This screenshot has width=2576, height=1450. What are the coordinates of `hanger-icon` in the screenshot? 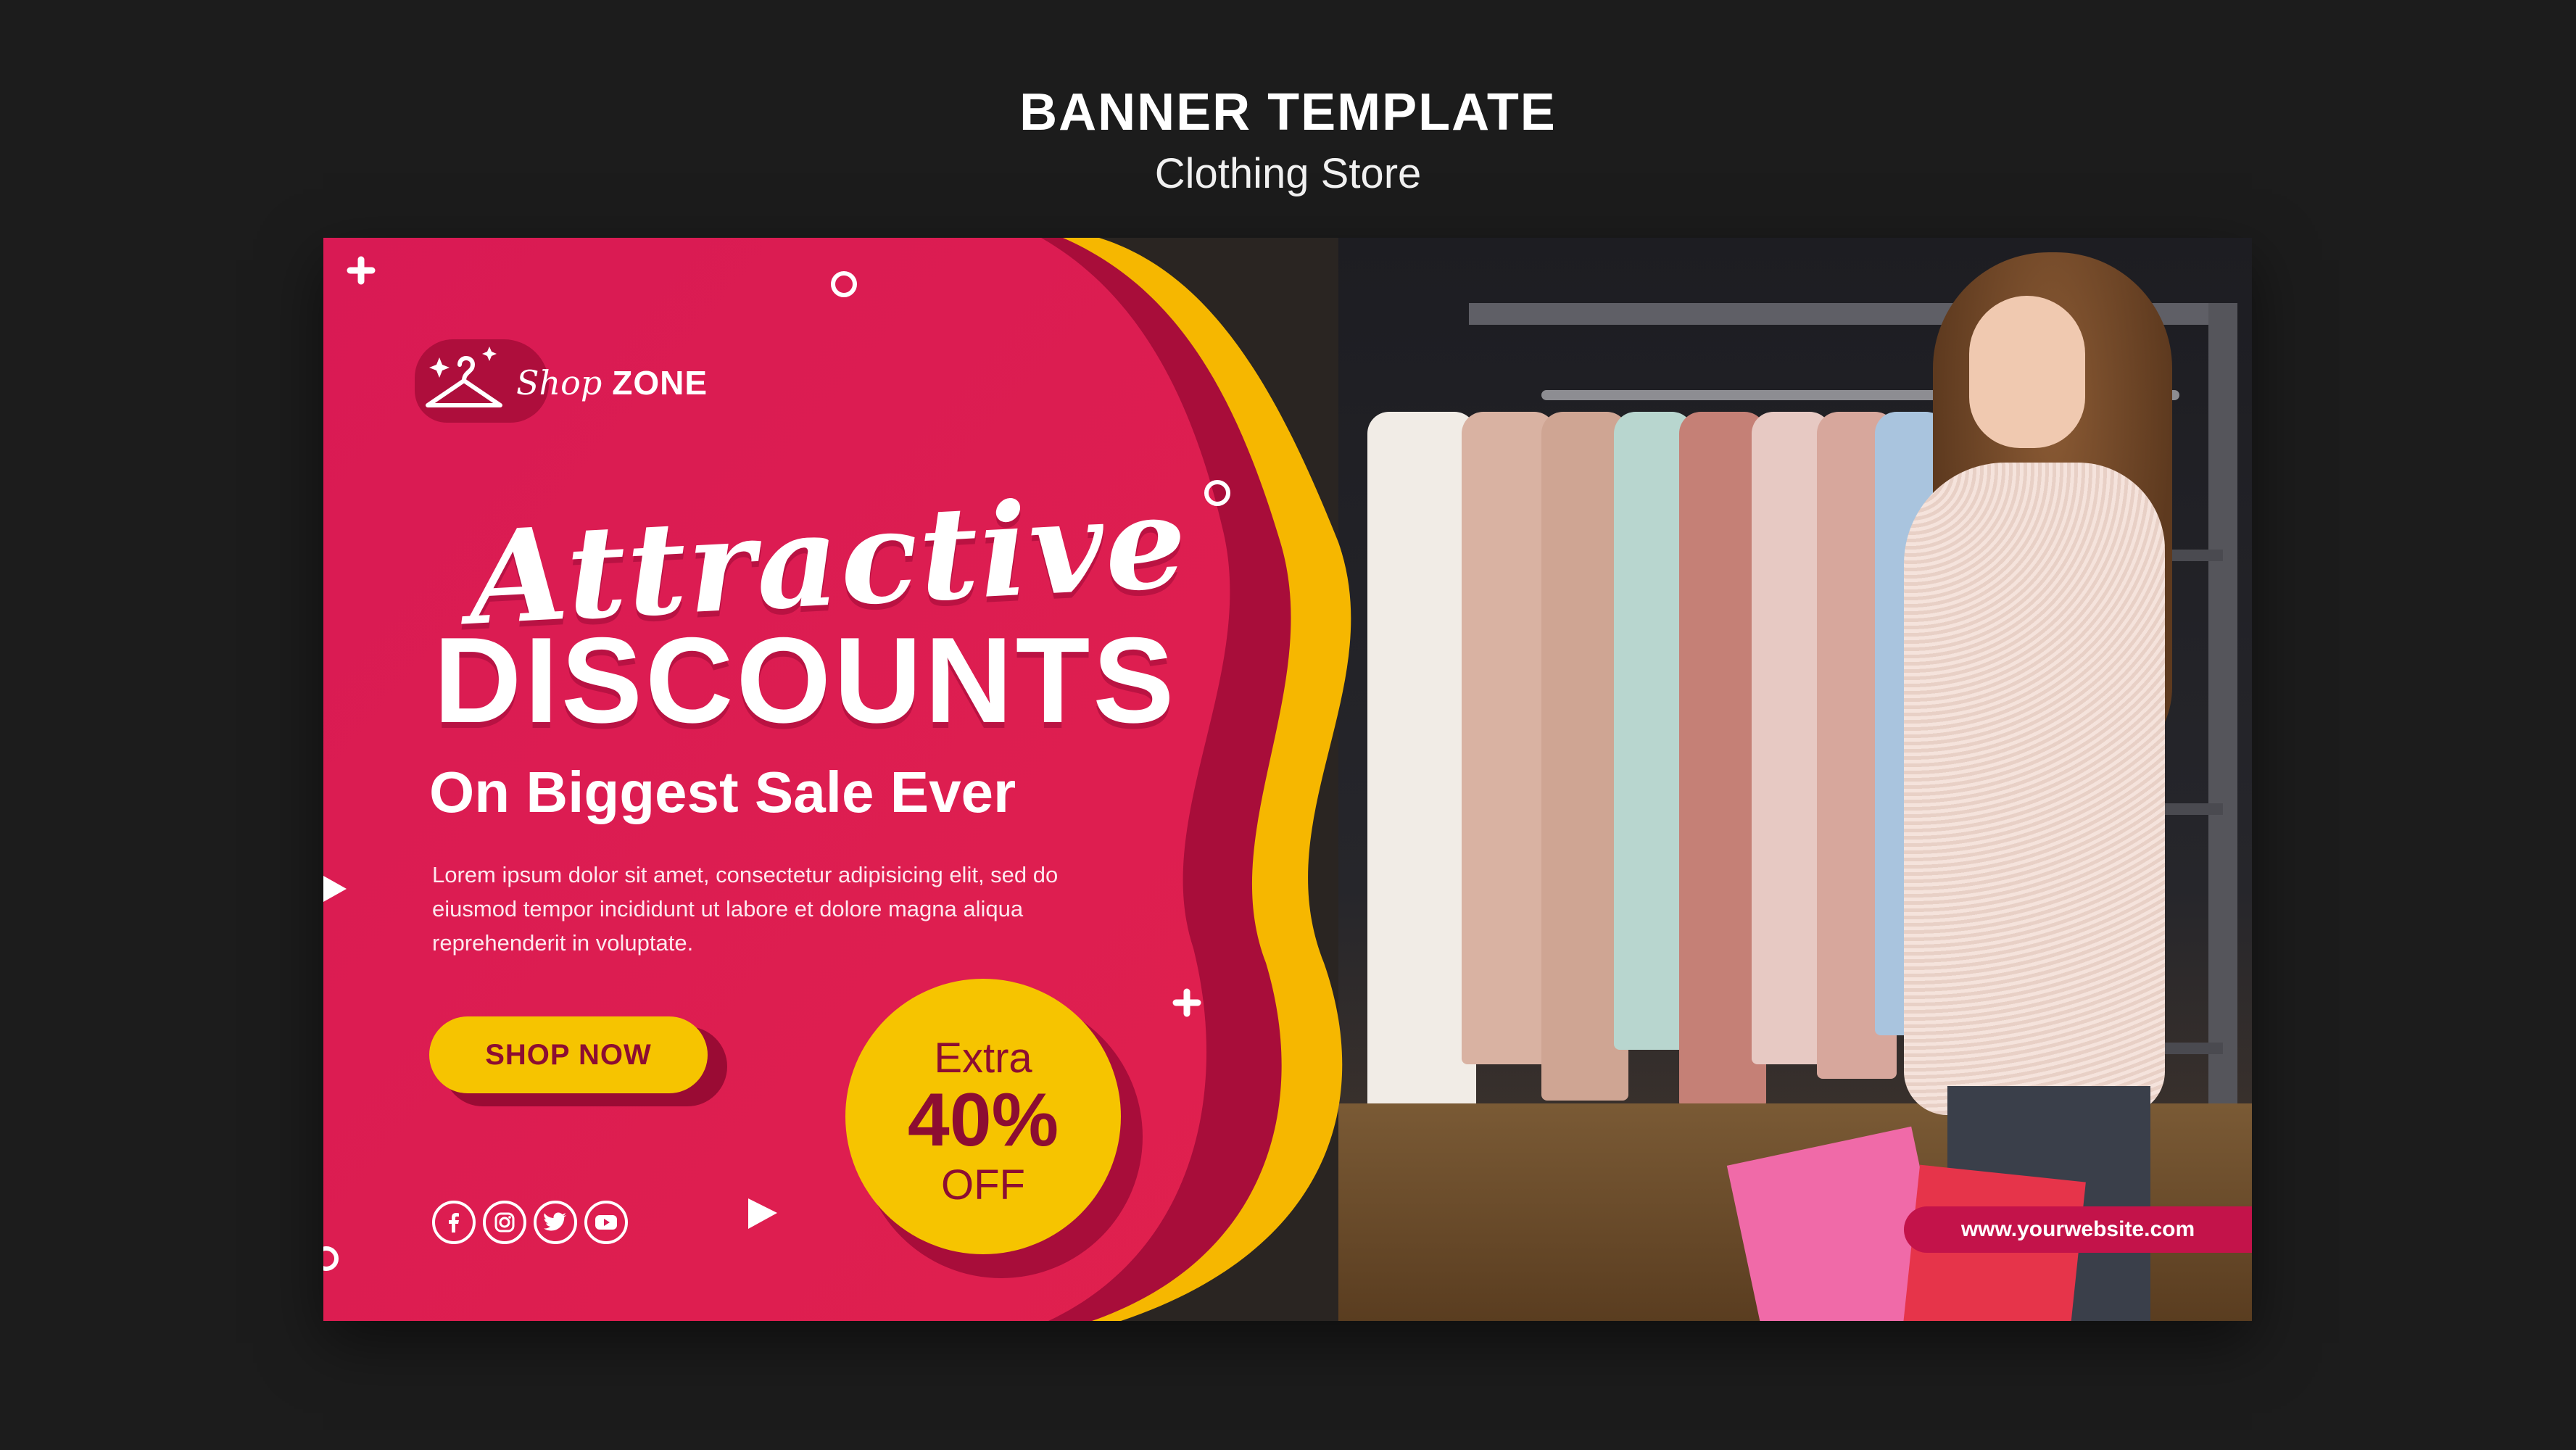 It's located at (464, 377).